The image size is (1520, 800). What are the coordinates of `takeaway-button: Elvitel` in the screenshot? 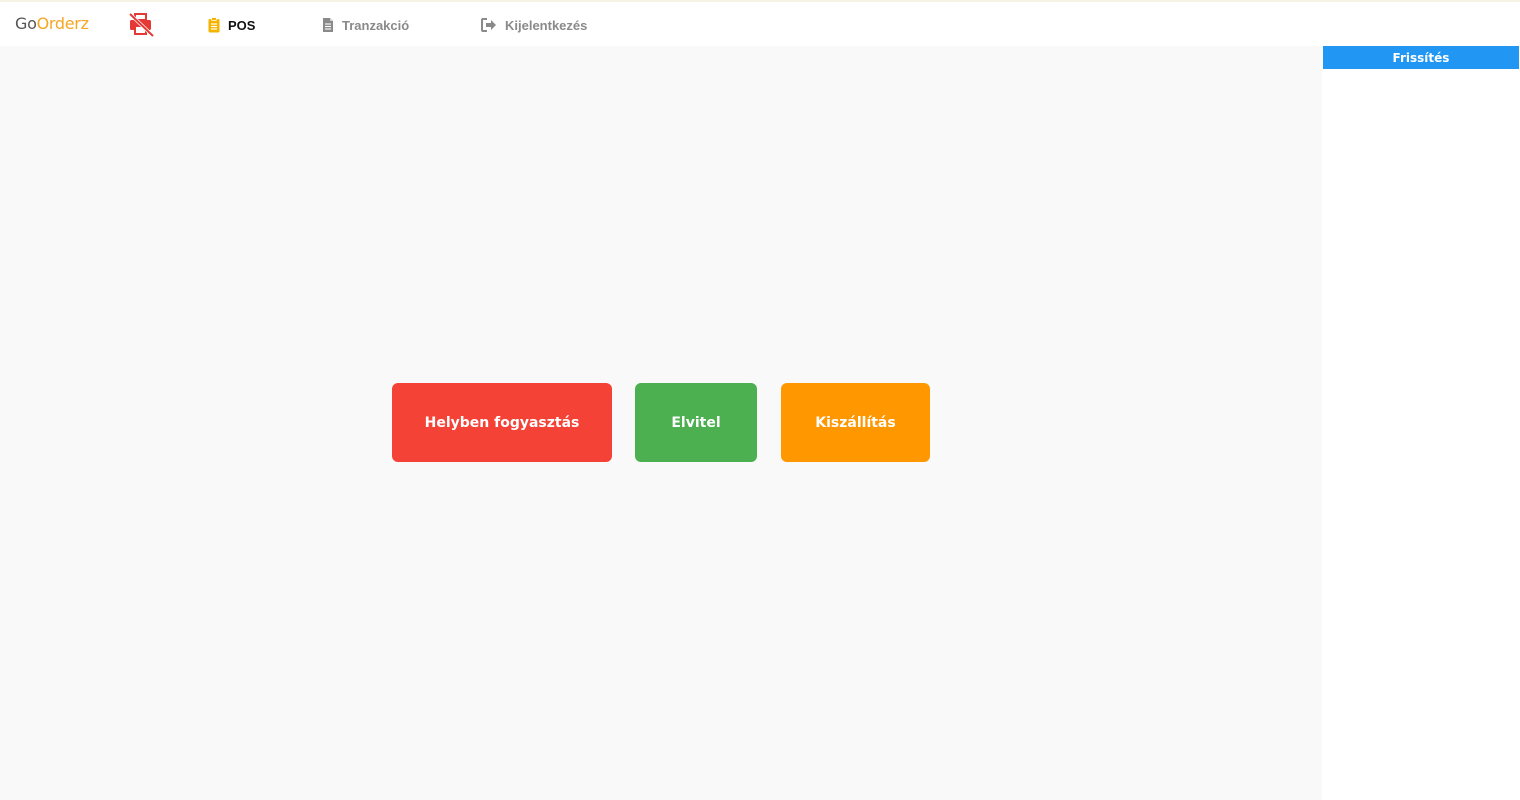 It's located at (696, 422).